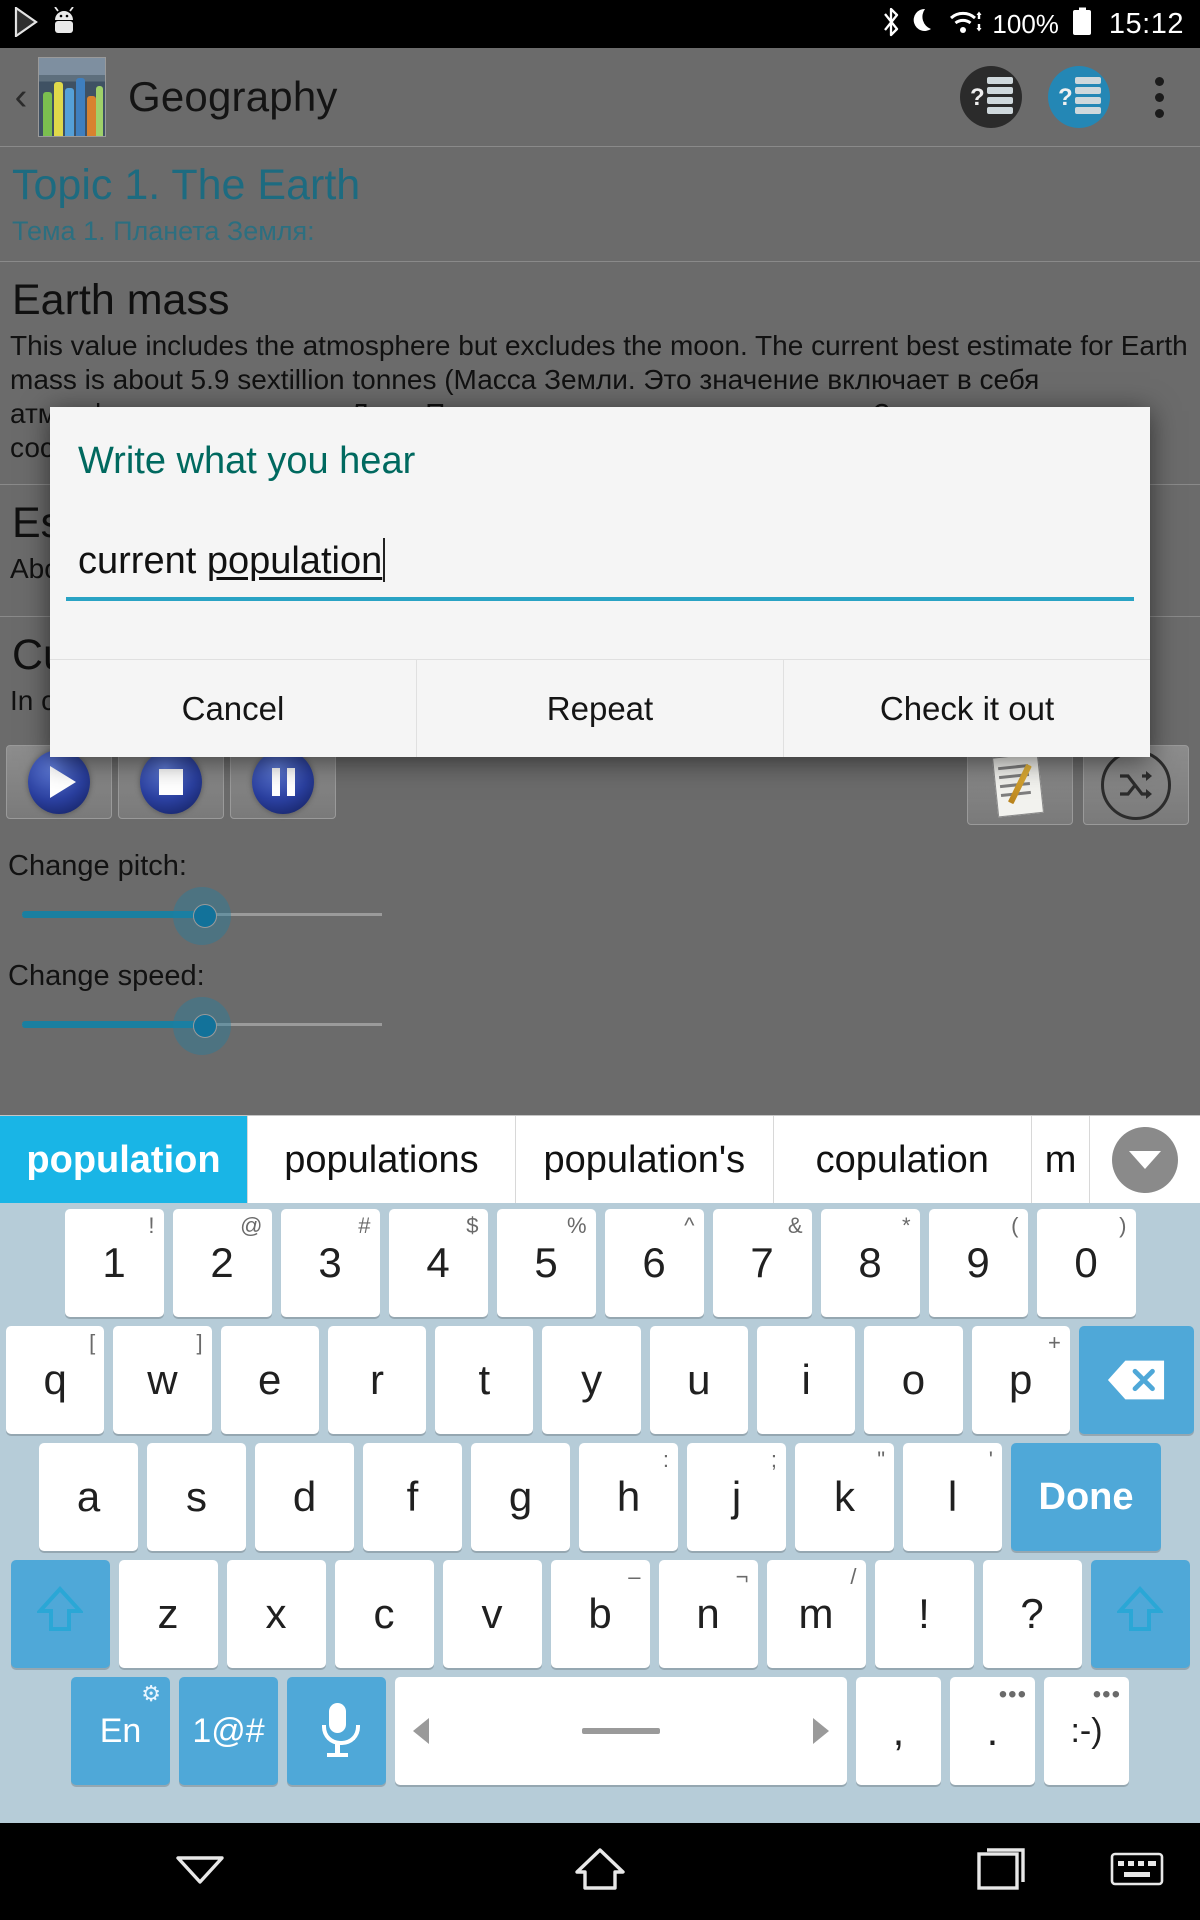  What do you see at coordinates (1145, 1160) in the screenshot?
I see `suggestions-expand-button` at bounding box center [1145, 1160].